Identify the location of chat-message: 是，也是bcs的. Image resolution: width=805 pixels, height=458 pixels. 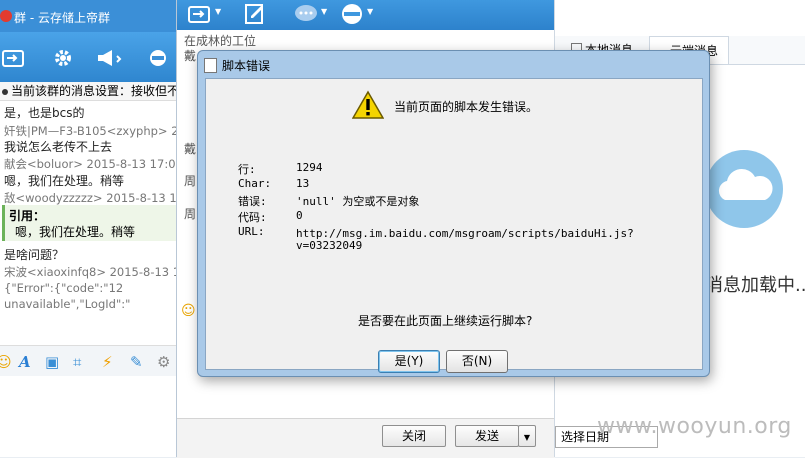
(44, 113).